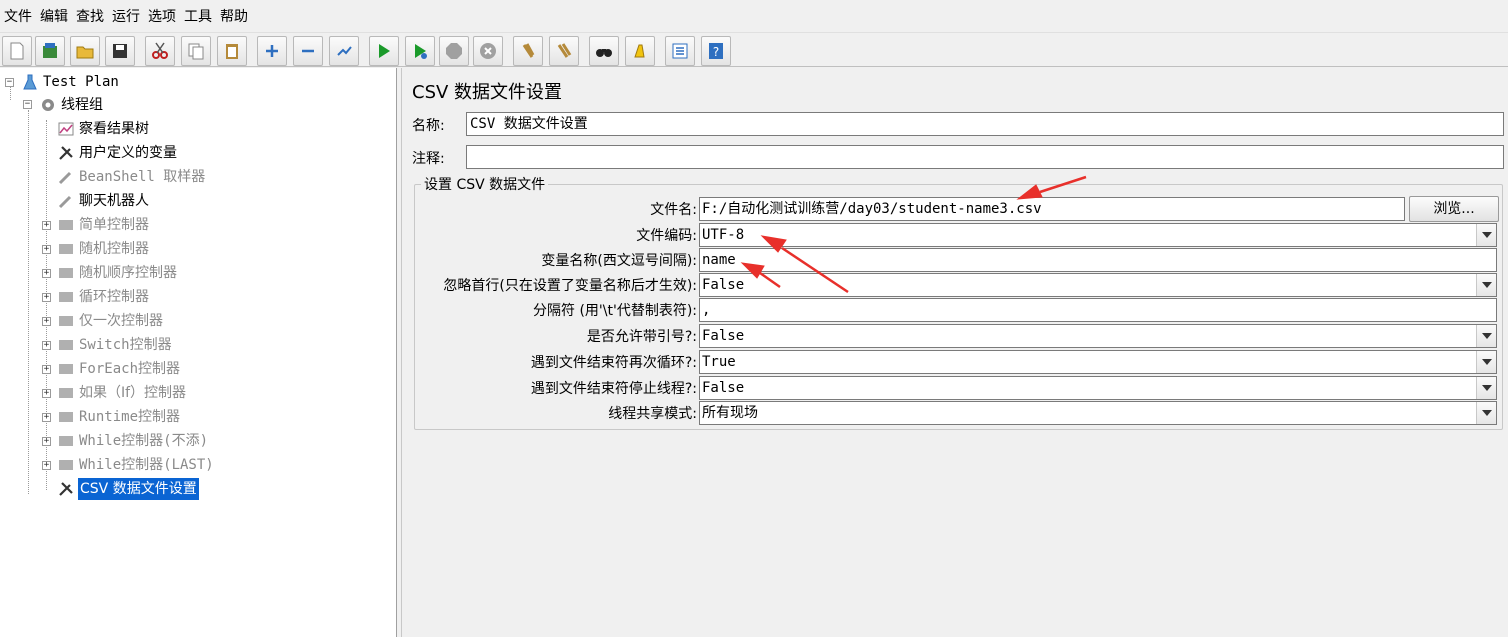  What do you see at coordinates (570, 286) in the screenshot?
I see `ignore-first-line-label: 忽略首行(只在设置了变量名称后才生效):` at bounding box center [570, 286].